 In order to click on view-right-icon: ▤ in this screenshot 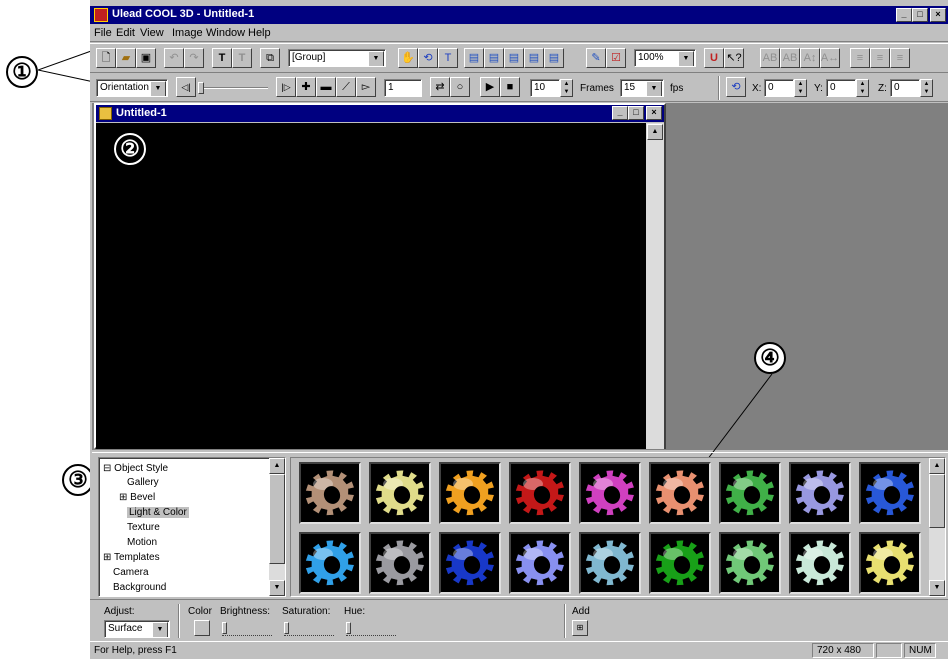, I will do `click(534, 58)`.